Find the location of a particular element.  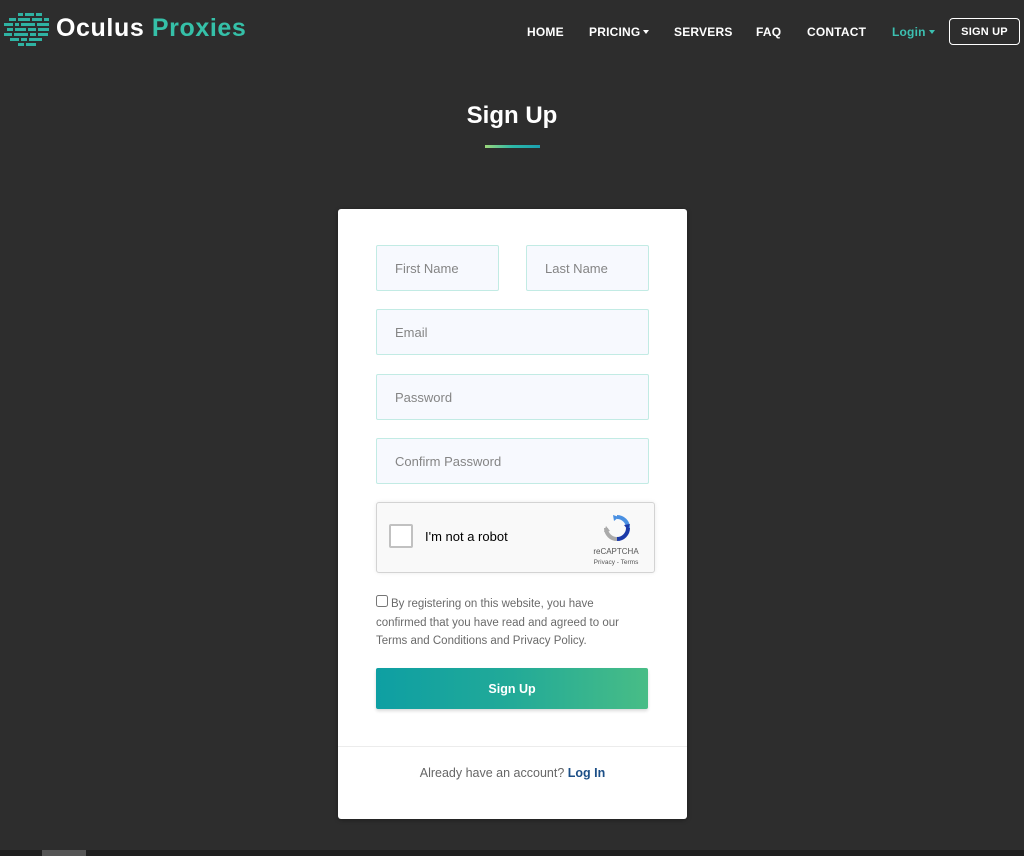

brand-name: Oculus Proxies is located at coordinates (151, 27).